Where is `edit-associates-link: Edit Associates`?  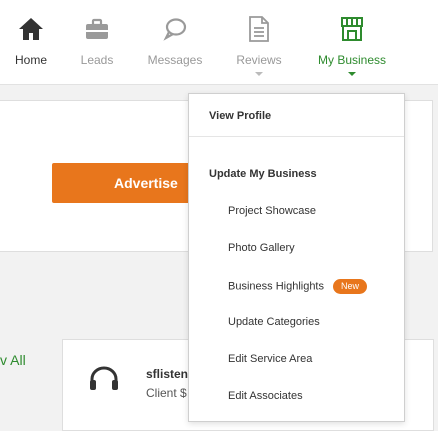 edit-associates-link: Edit Associates is located at coordinates (265, 396).